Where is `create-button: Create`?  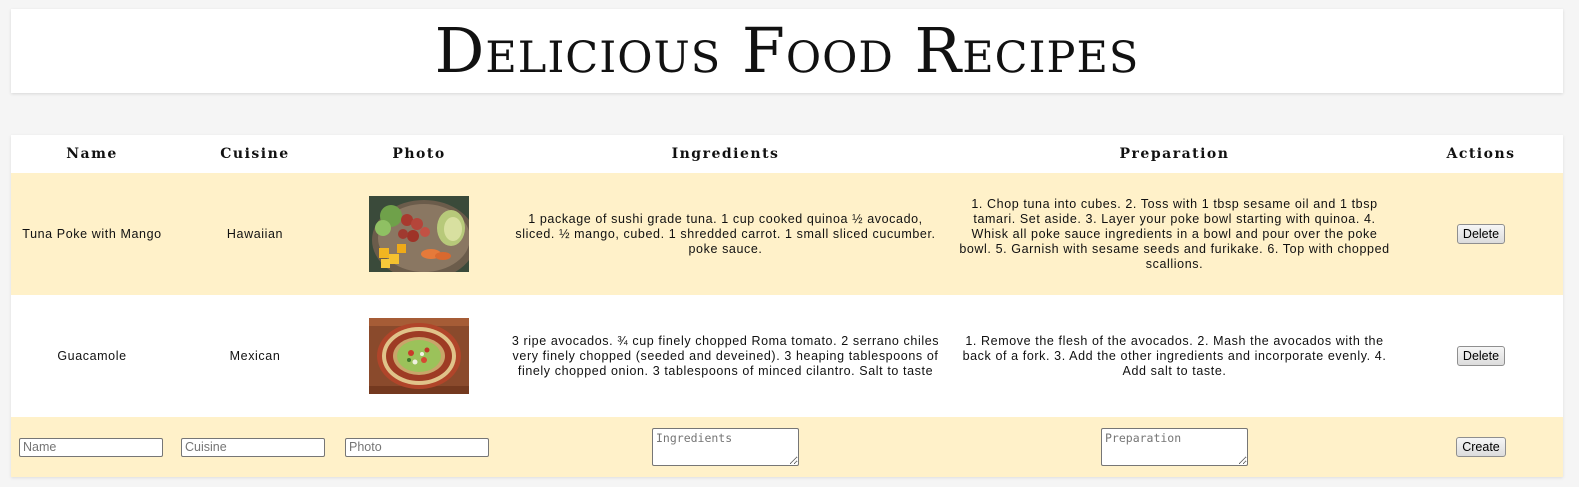
create-button: Create is located at coordinates (1481, 447).